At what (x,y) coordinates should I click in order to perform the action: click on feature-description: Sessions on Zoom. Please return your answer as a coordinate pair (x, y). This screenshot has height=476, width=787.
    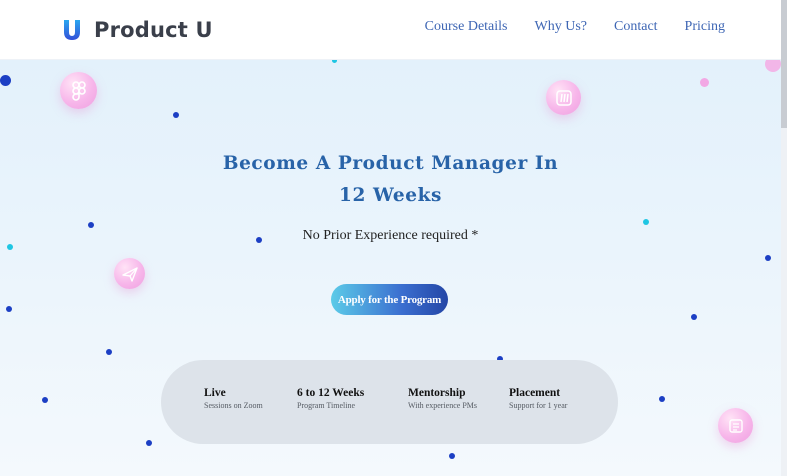
    Looking at the image, I should click on (233, 405).